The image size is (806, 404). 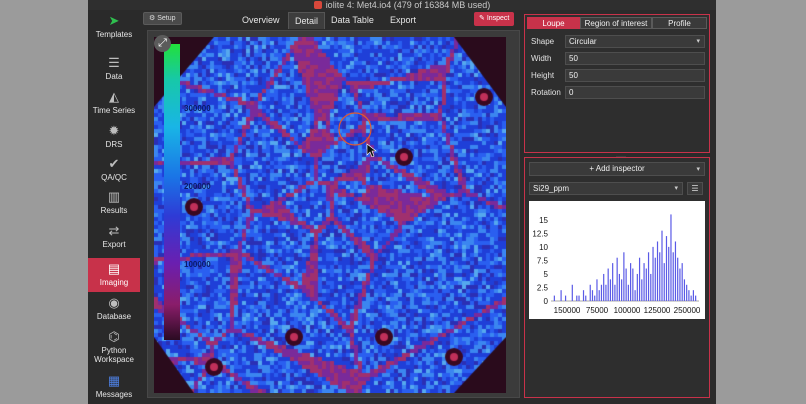 What do you see at coordinates (114, 210) in the screenshot?
I see `sidebar-item-label: Results` at bounding box center [114, 210].